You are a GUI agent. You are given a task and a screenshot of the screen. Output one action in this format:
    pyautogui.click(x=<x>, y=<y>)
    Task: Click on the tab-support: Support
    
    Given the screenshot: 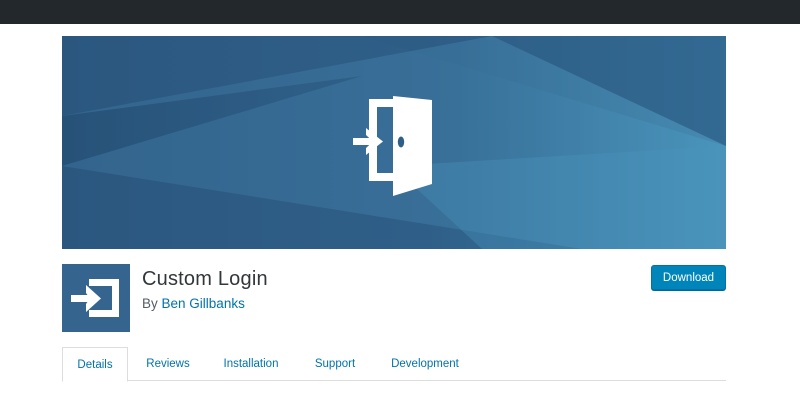 What is the action you would take?
    pyautogui.click(x=335, y=364)
    